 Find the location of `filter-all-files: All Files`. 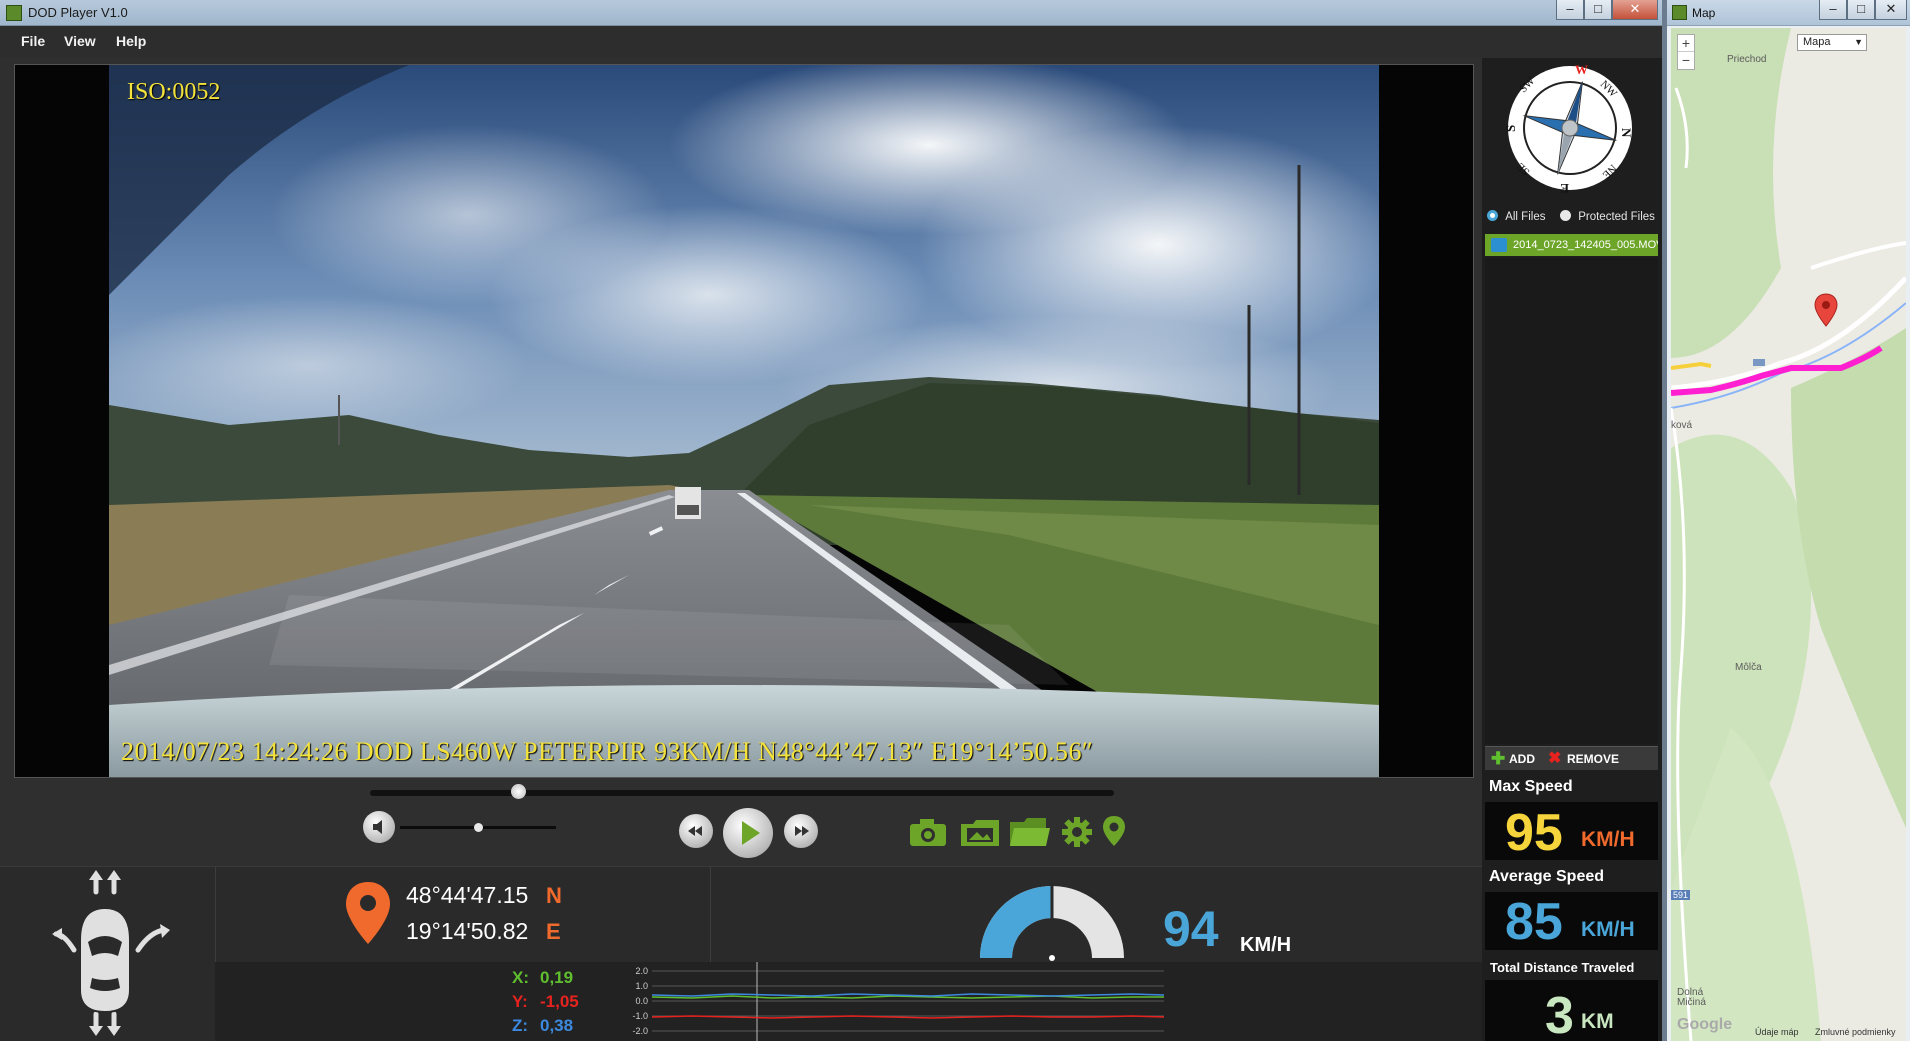

filter-all-files: All Files is located at coordinates (1516, 216).